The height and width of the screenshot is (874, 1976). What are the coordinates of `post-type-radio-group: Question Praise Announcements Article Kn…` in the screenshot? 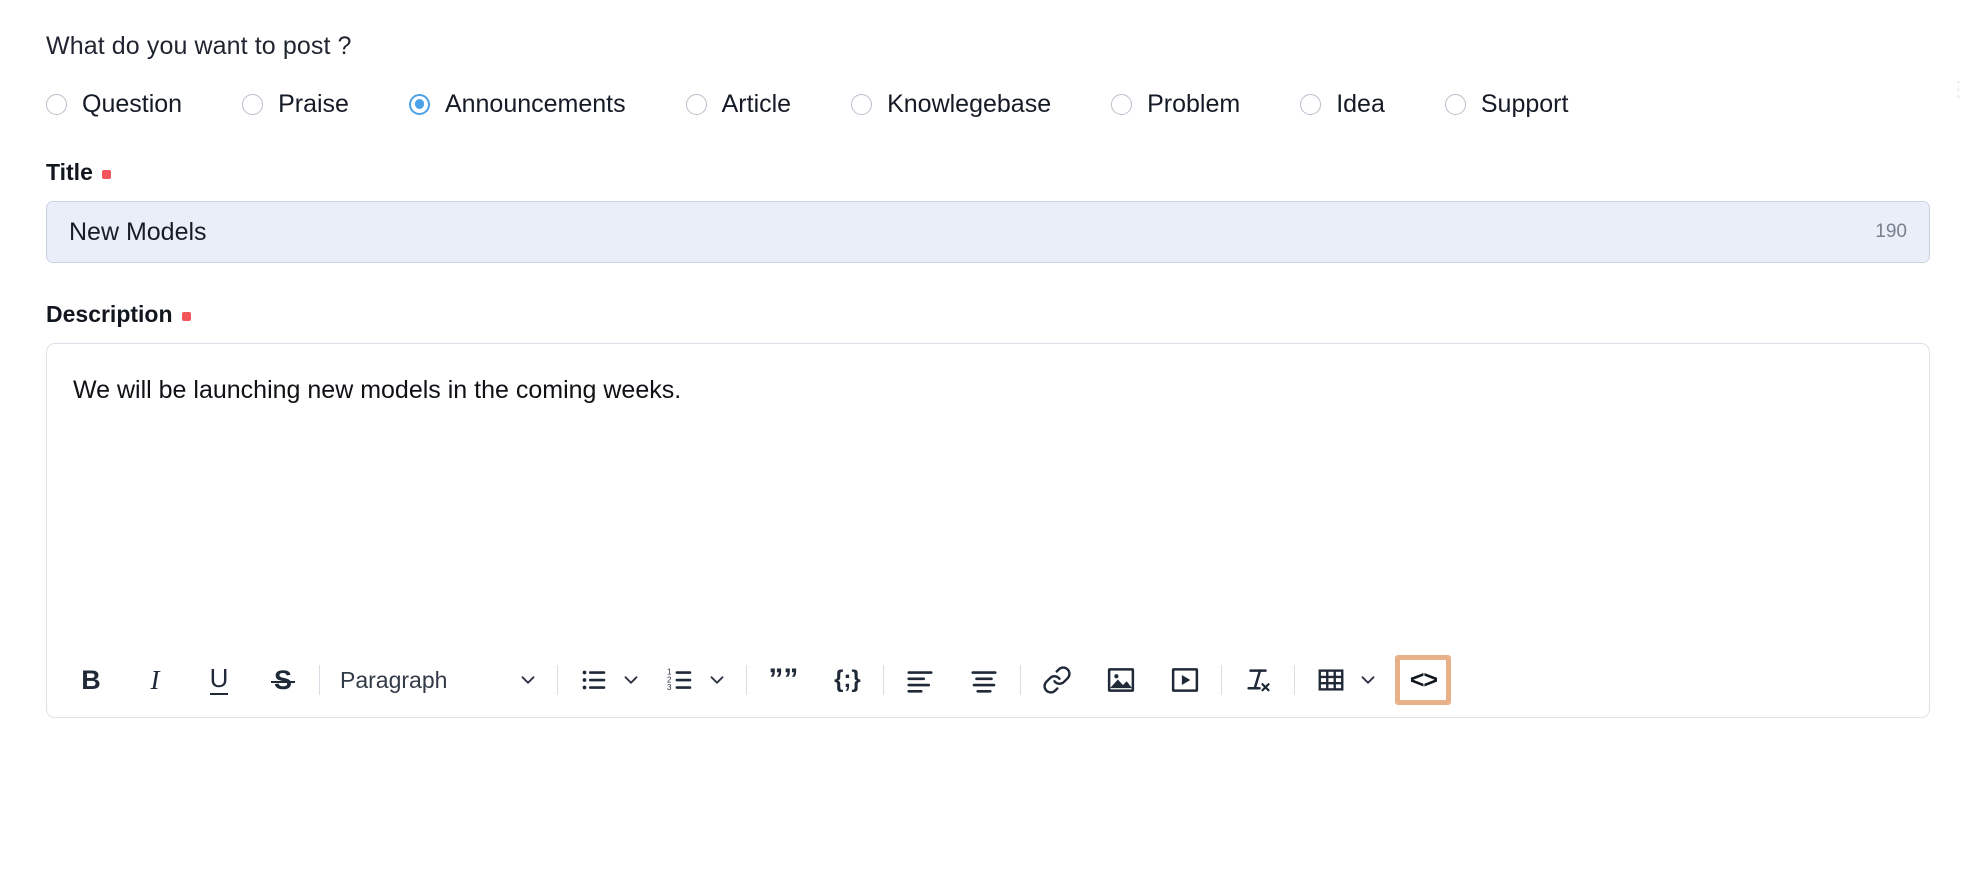 It's located at (1007, 100).